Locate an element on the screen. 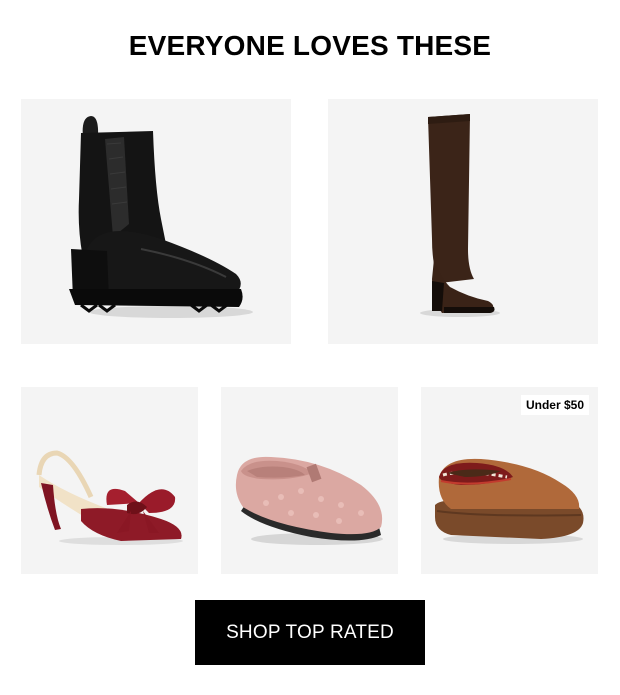 The image size is (620, 695). chestnut-platform-slipper-image is located at coordinates (509, 501).